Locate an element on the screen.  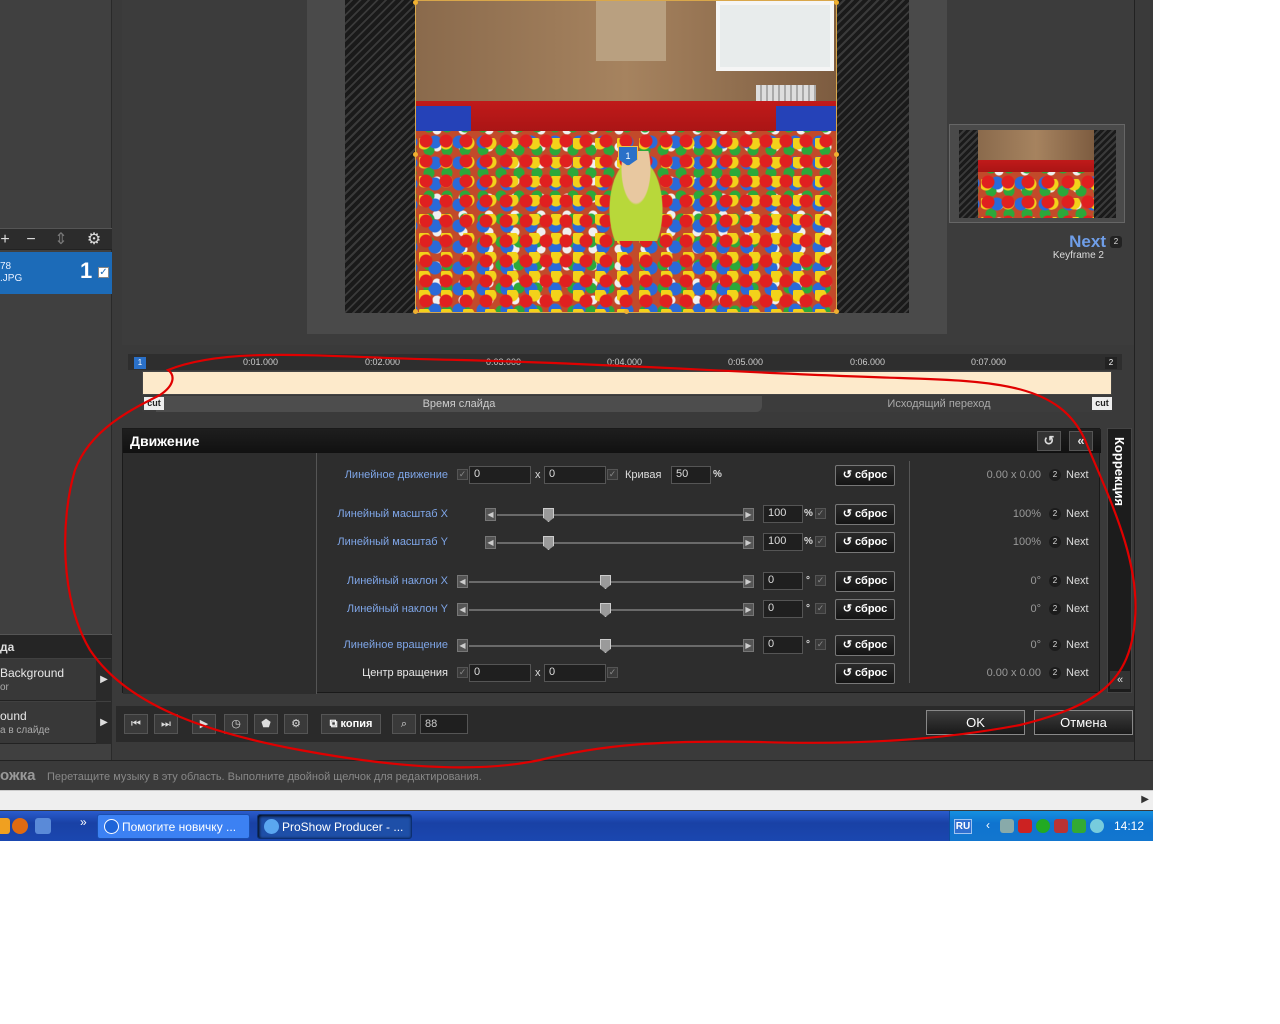
zoom-field: 88 is located at coordinates (444, 724).